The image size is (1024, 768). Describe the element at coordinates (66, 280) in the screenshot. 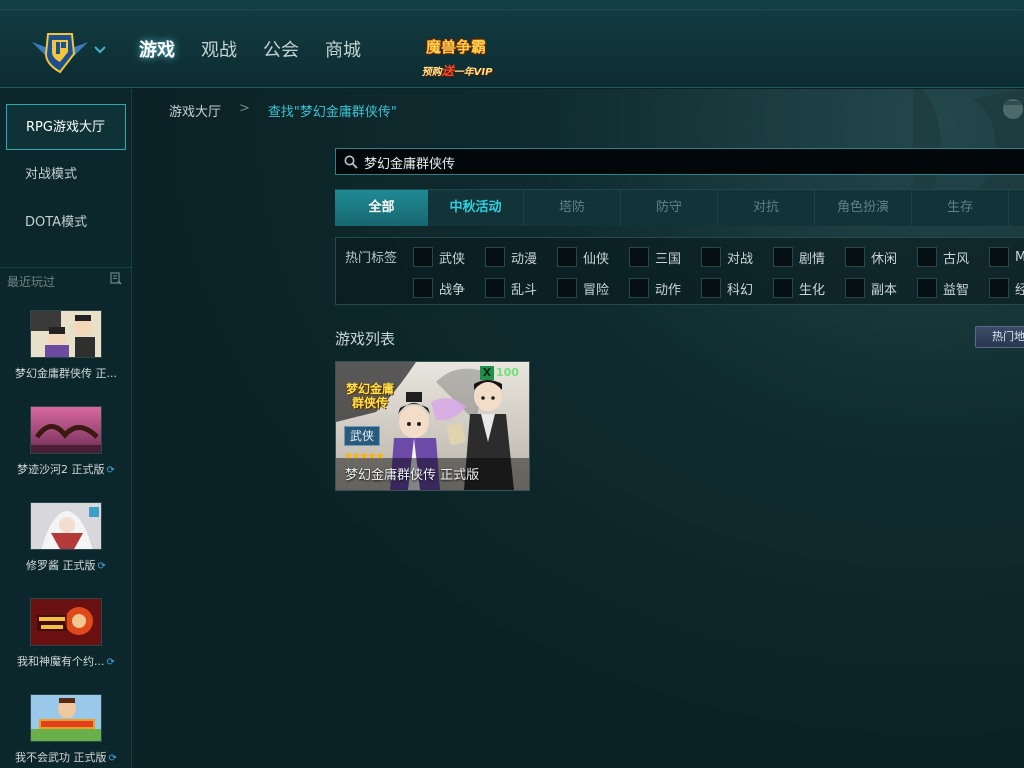

I see `recent-played-header: 最近玩过` at that location.